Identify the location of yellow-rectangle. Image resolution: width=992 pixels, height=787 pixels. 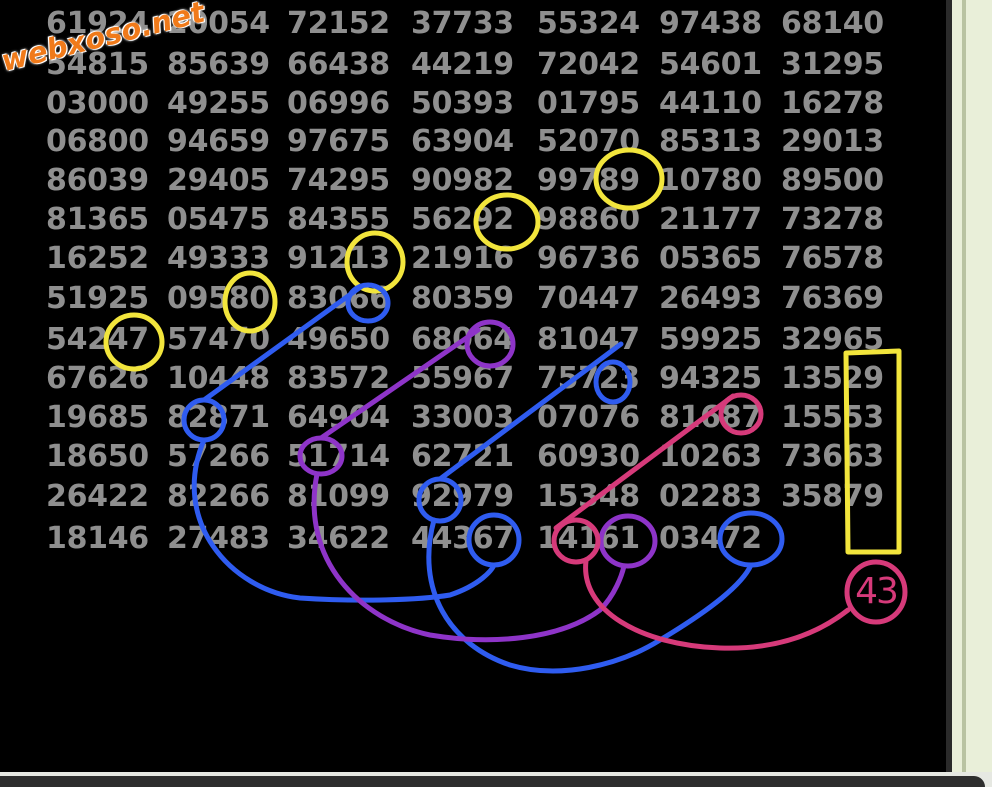
(872, 451).